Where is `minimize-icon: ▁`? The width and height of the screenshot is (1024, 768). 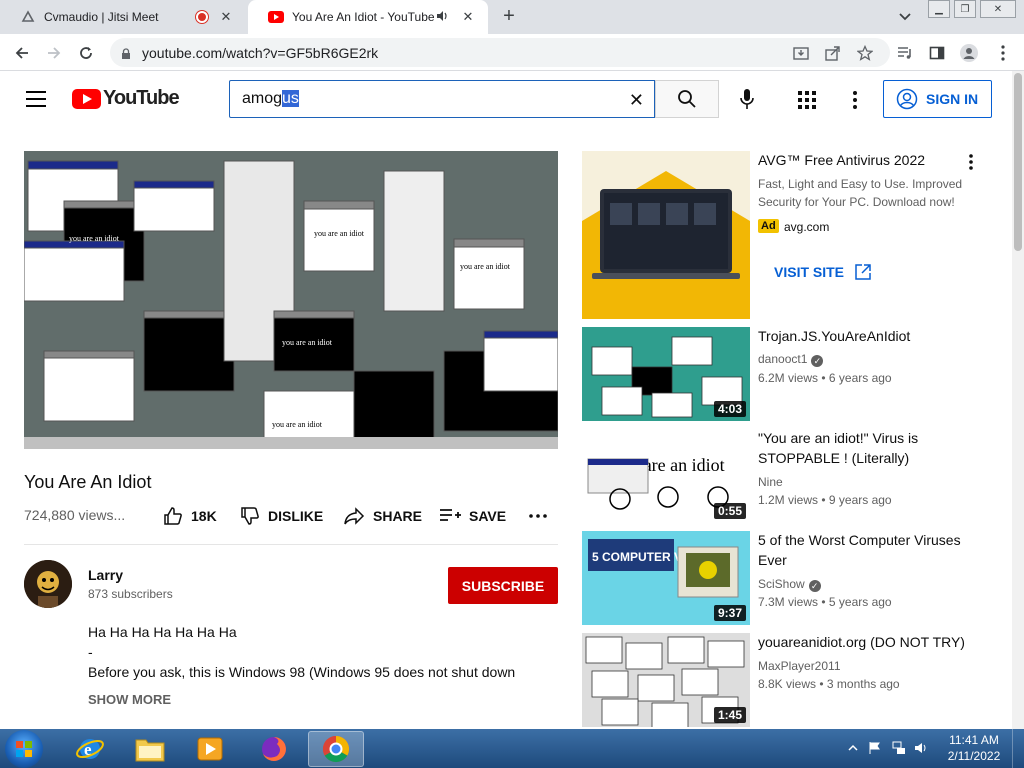 minimize-icon: ▁ is located at coordinates (939, 9).